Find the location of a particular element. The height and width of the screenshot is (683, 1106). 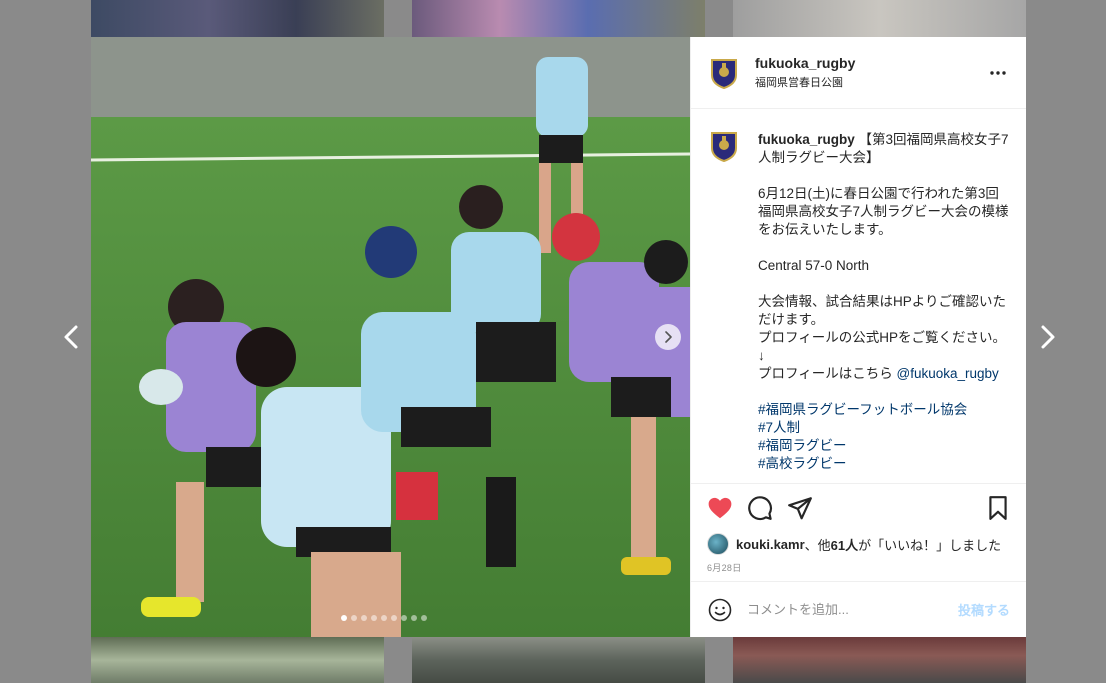

carousel-indicator is located at coordinates (384, 618).